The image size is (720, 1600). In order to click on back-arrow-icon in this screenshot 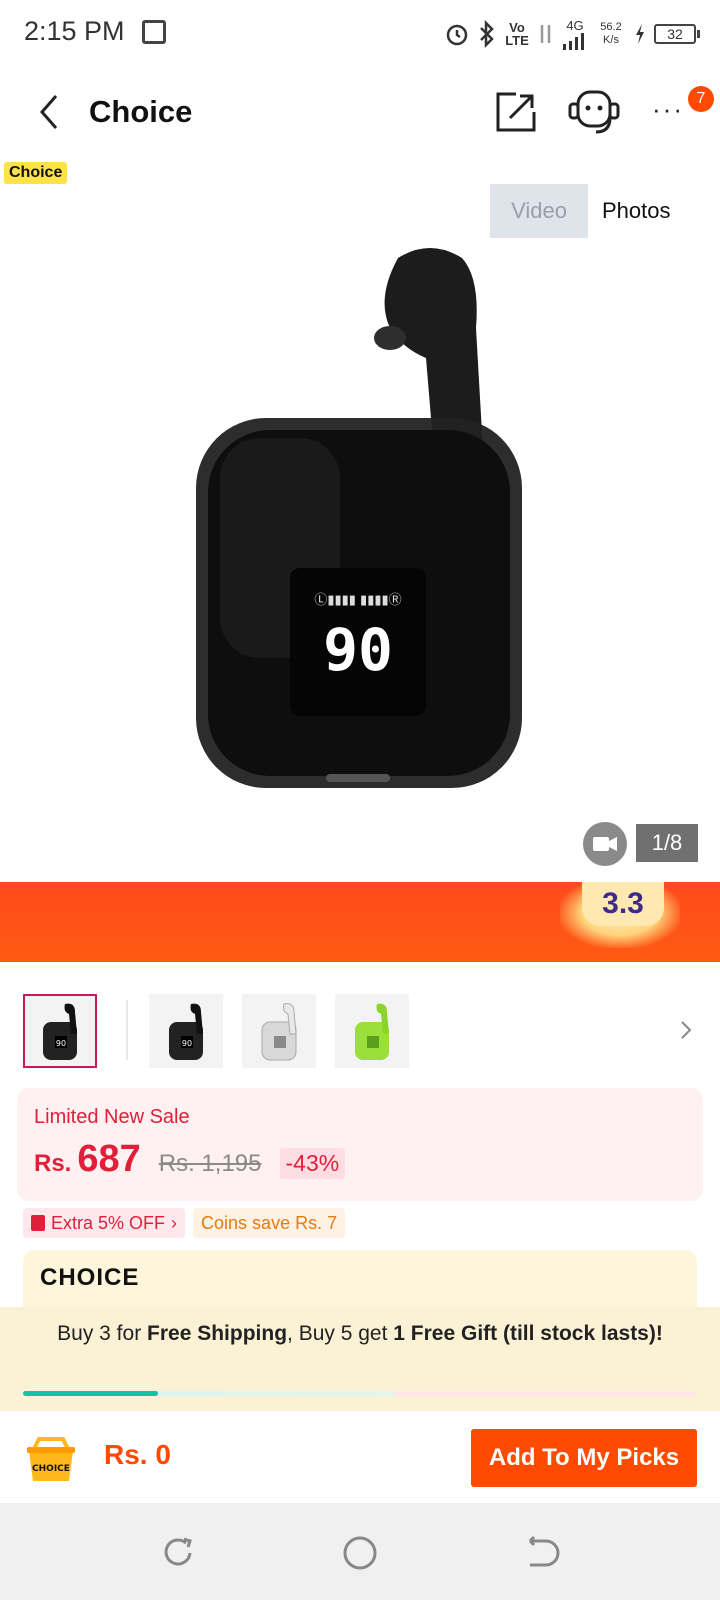, I will do `click(50, 112)`.